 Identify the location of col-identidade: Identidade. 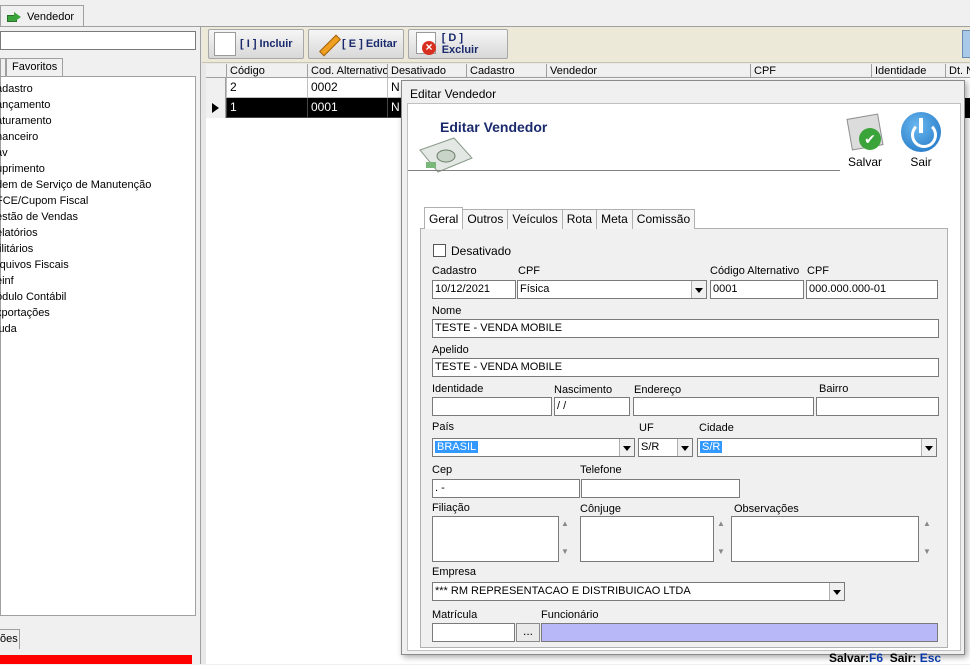
(908, 71).